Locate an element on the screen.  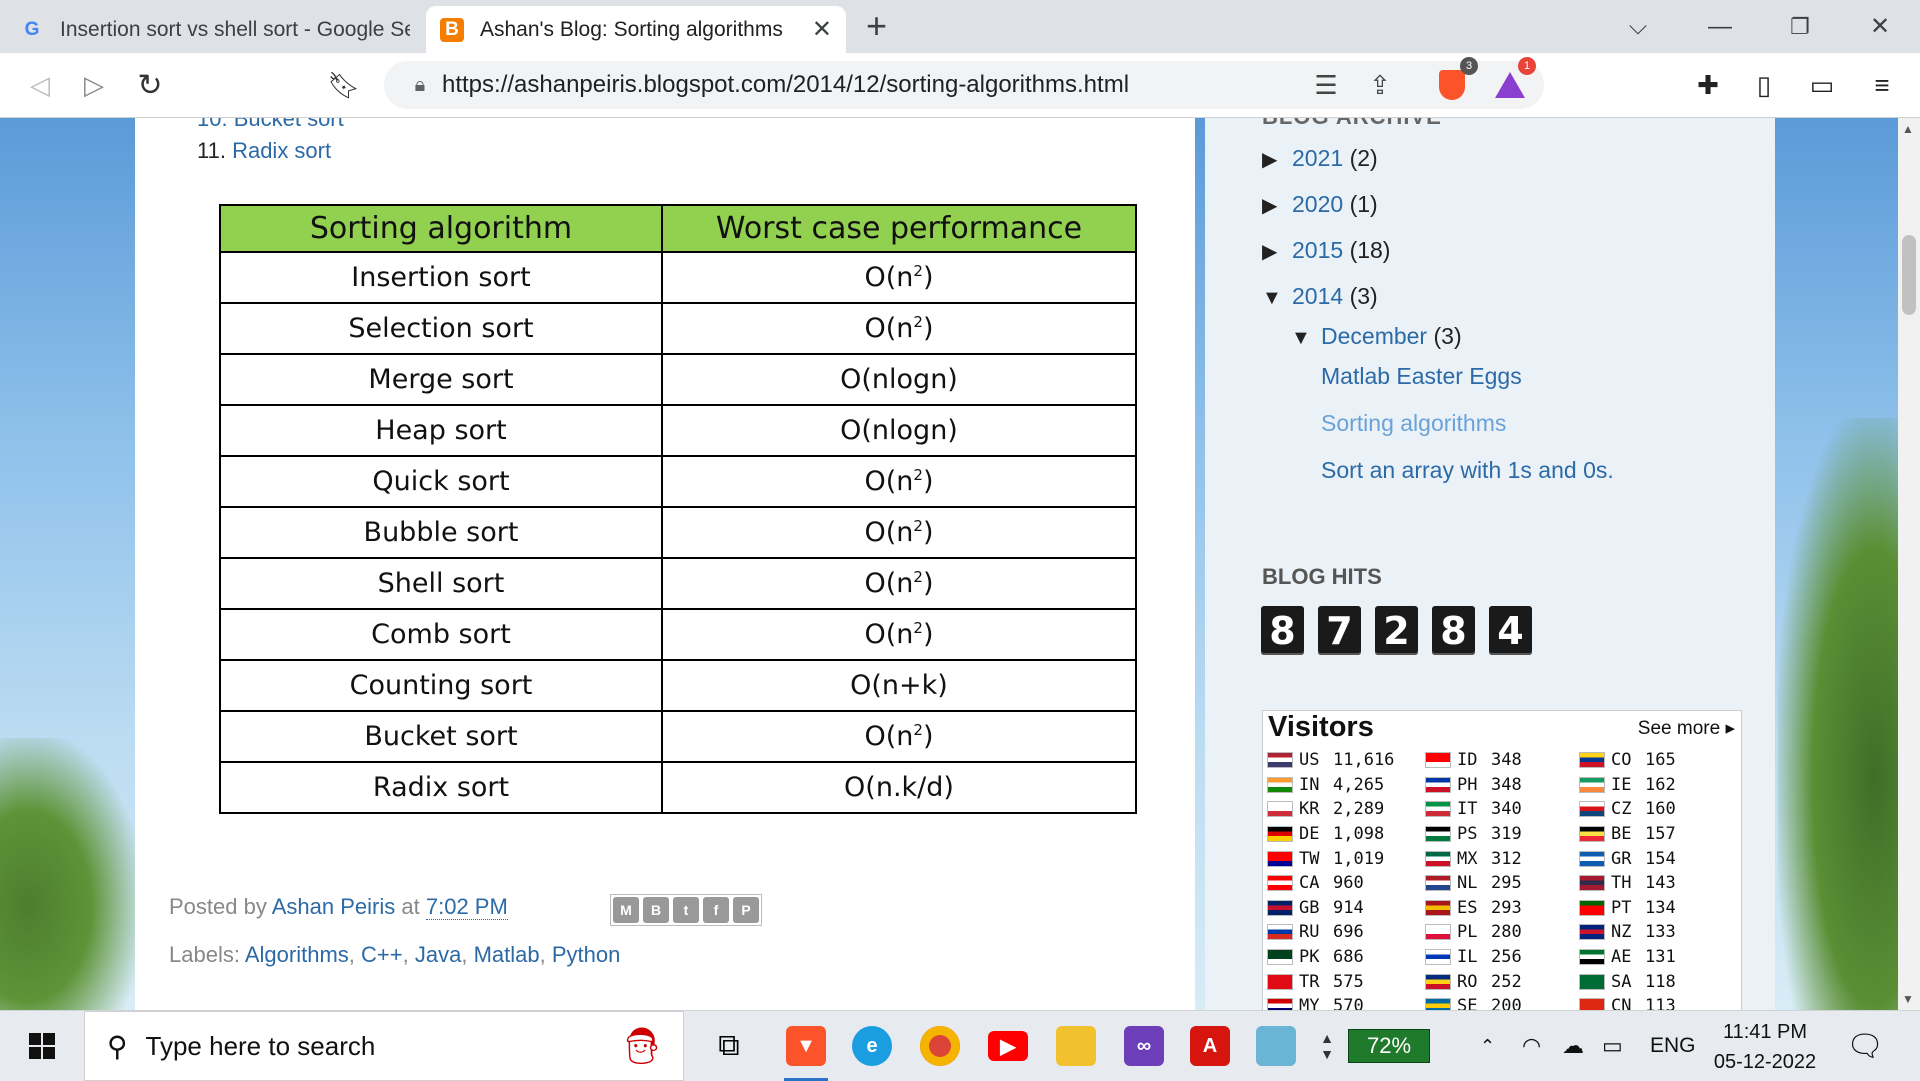
algorithm-cell: Bubble sort is located at coordinates (441, 532).